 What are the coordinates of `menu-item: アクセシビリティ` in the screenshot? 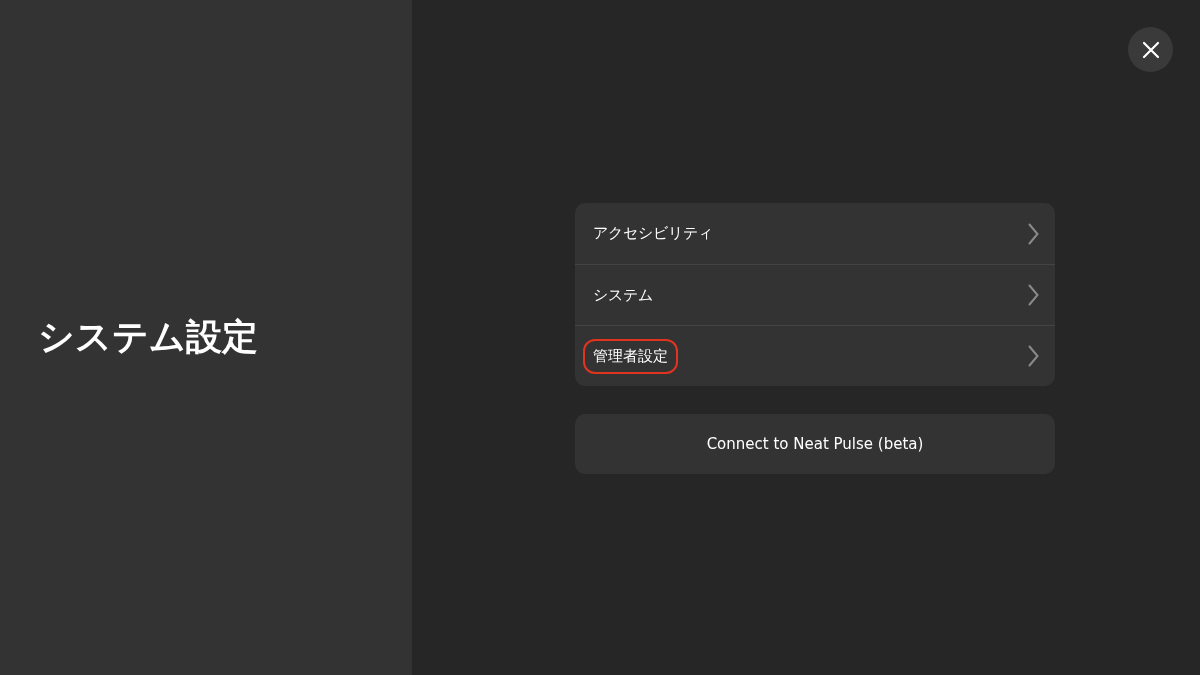 It's located at (815, 233).